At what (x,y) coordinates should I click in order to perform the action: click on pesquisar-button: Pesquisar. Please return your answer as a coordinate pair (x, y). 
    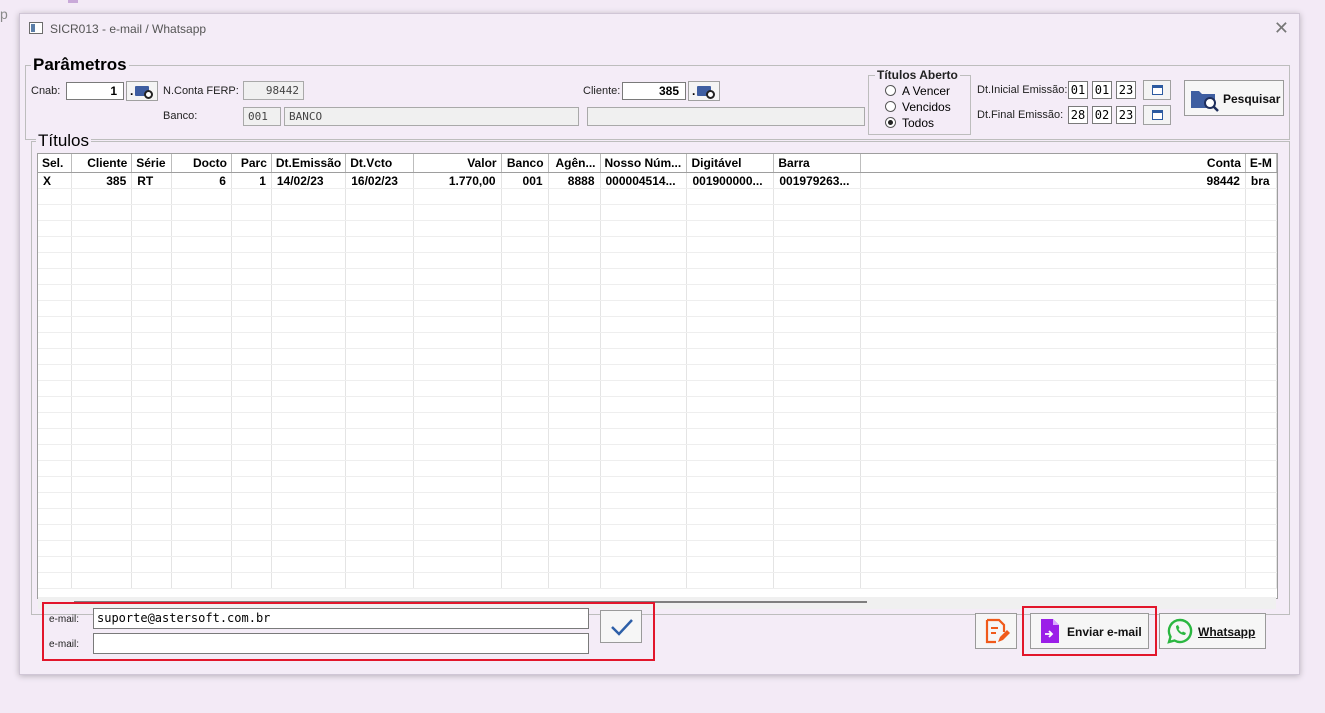
    Looking at the image, I should click on (1234, 98).